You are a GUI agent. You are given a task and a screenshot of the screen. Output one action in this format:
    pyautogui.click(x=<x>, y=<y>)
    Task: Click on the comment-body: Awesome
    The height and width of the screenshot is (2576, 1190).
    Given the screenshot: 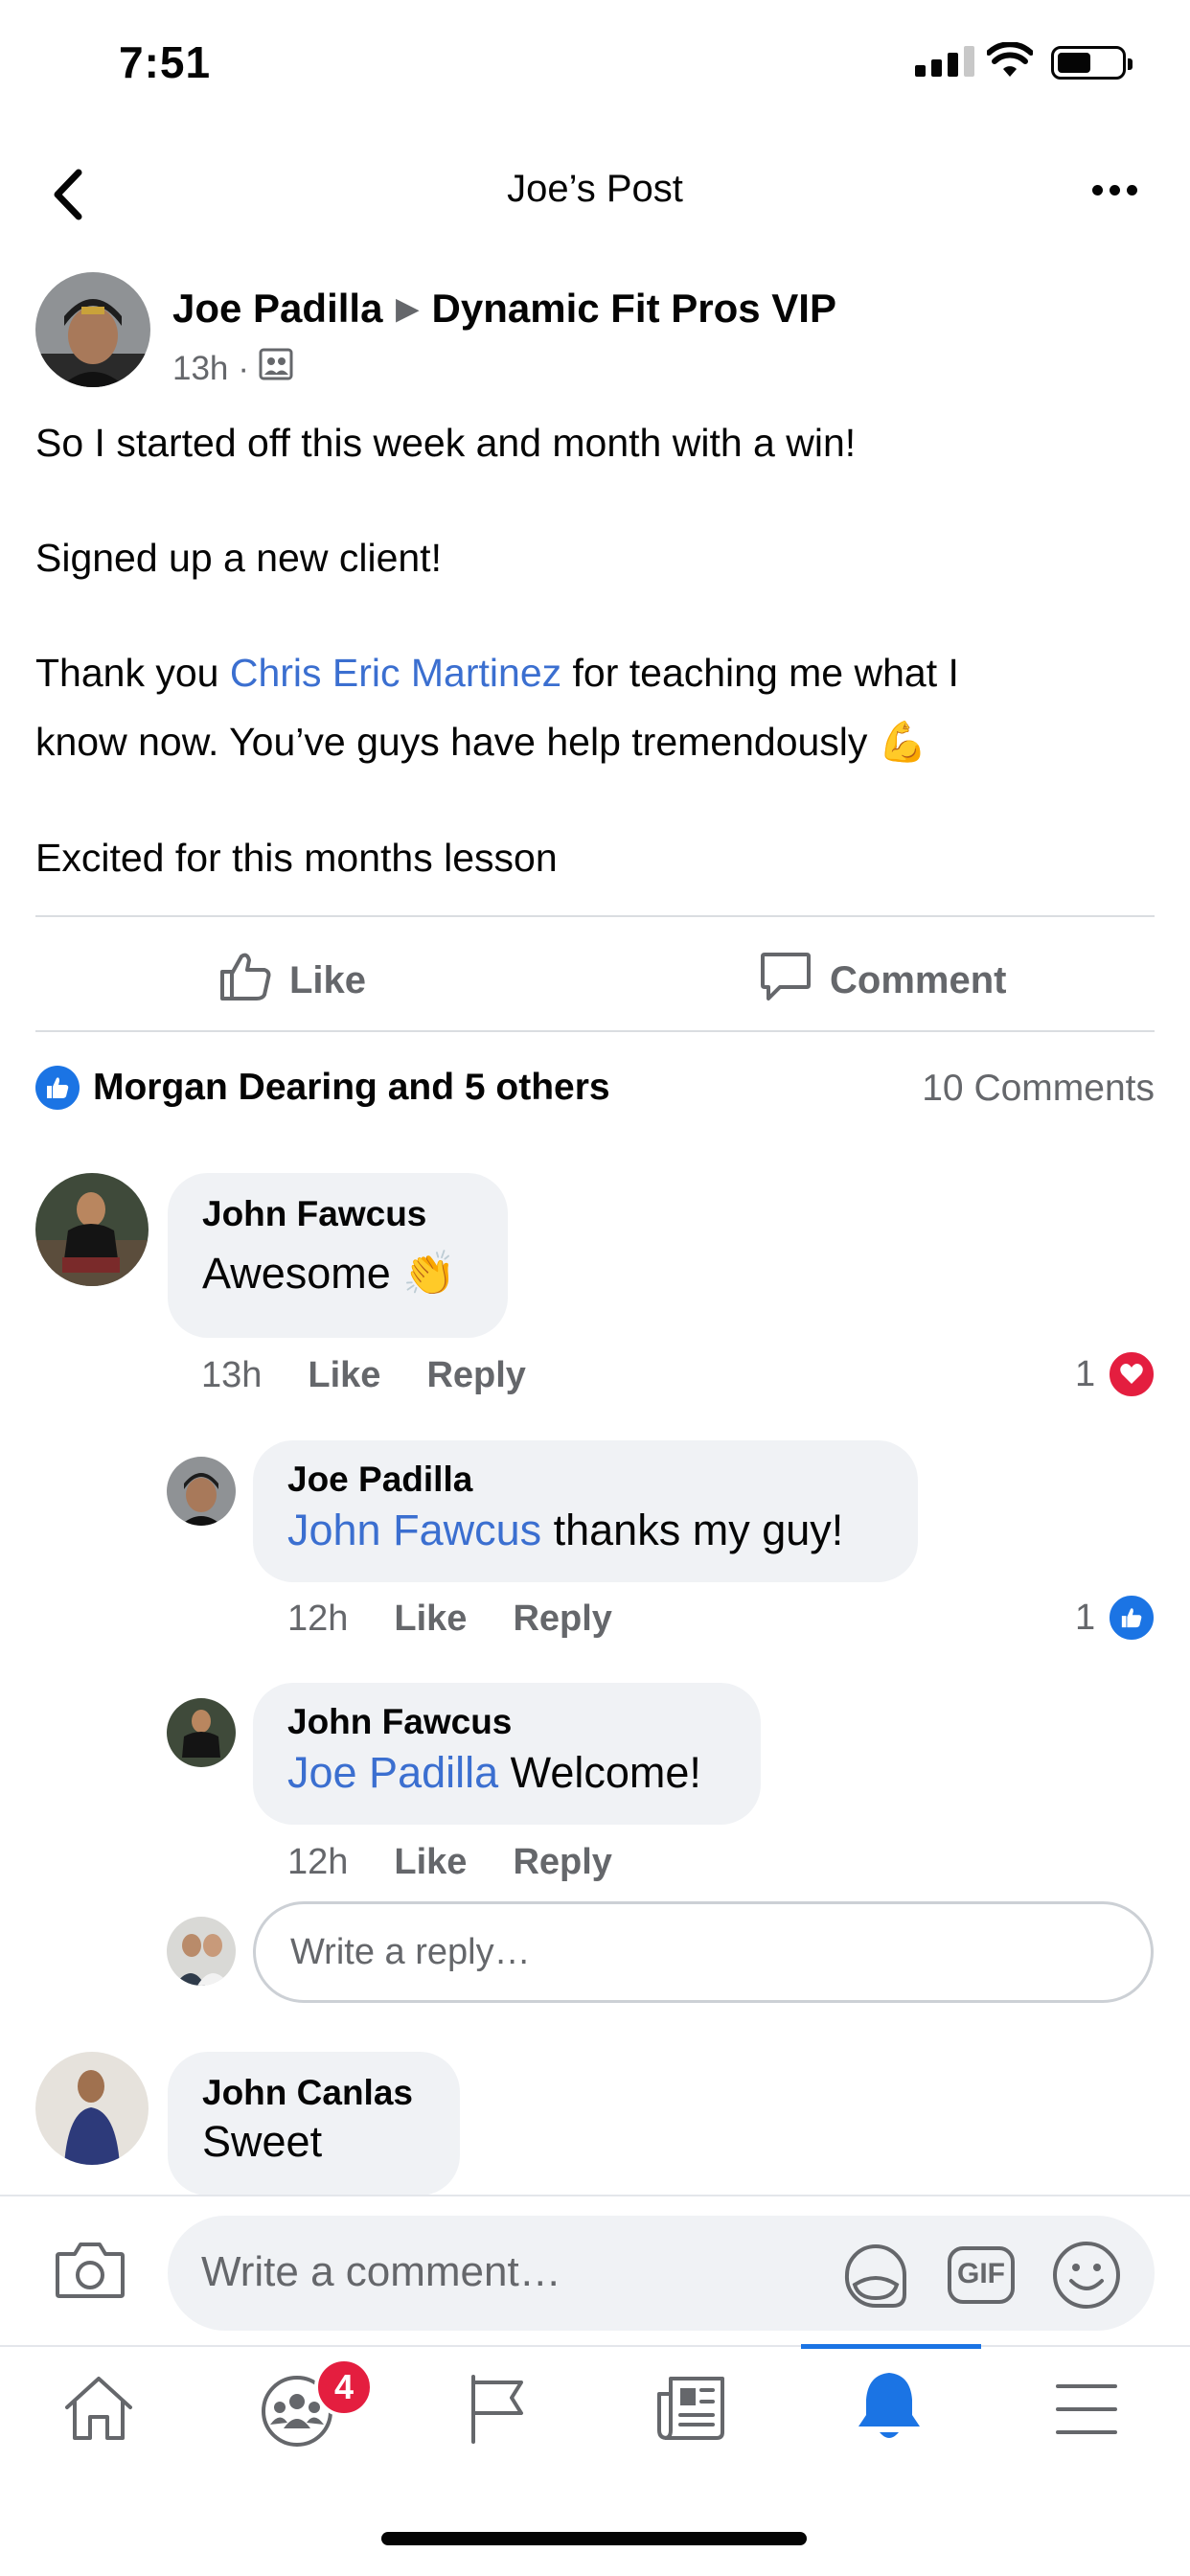 What is the action you would take?
    pyautogui.click(x=296, y=1273)
    